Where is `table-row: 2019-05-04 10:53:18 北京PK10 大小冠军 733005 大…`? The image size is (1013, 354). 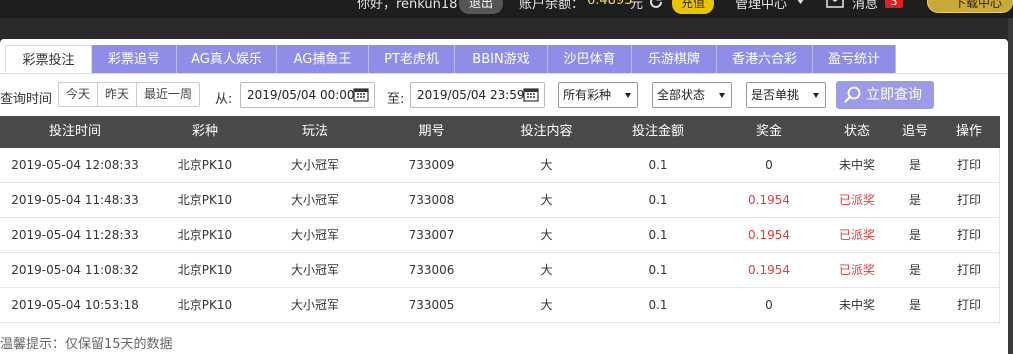 table-row: 2019-05-04 10:53:18 北京PK10 大小冠军 733005 大… is located at coordinates (500, 305).